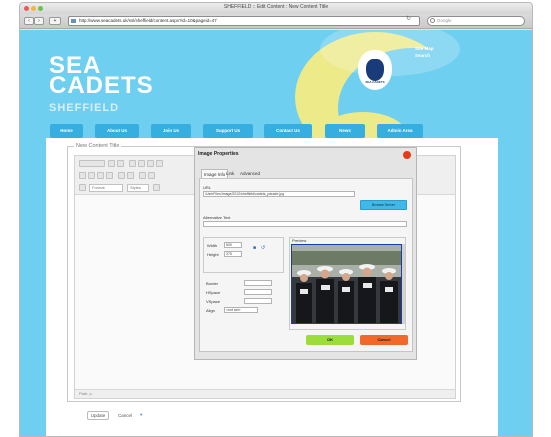 This screenshot has width=551, height=437. I want to click on bullet-list-icon, so click(121, 175).